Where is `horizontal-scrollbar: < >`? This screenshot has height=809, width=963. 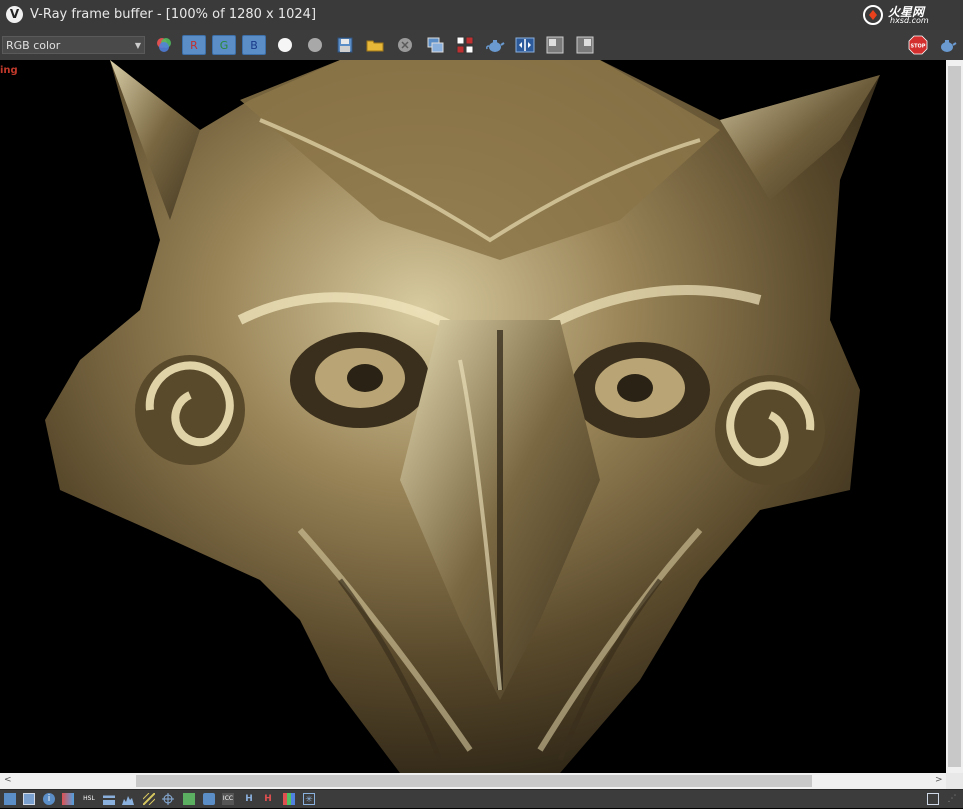 horizontal-scrollbar: < > is located at coordinates (473, 781).